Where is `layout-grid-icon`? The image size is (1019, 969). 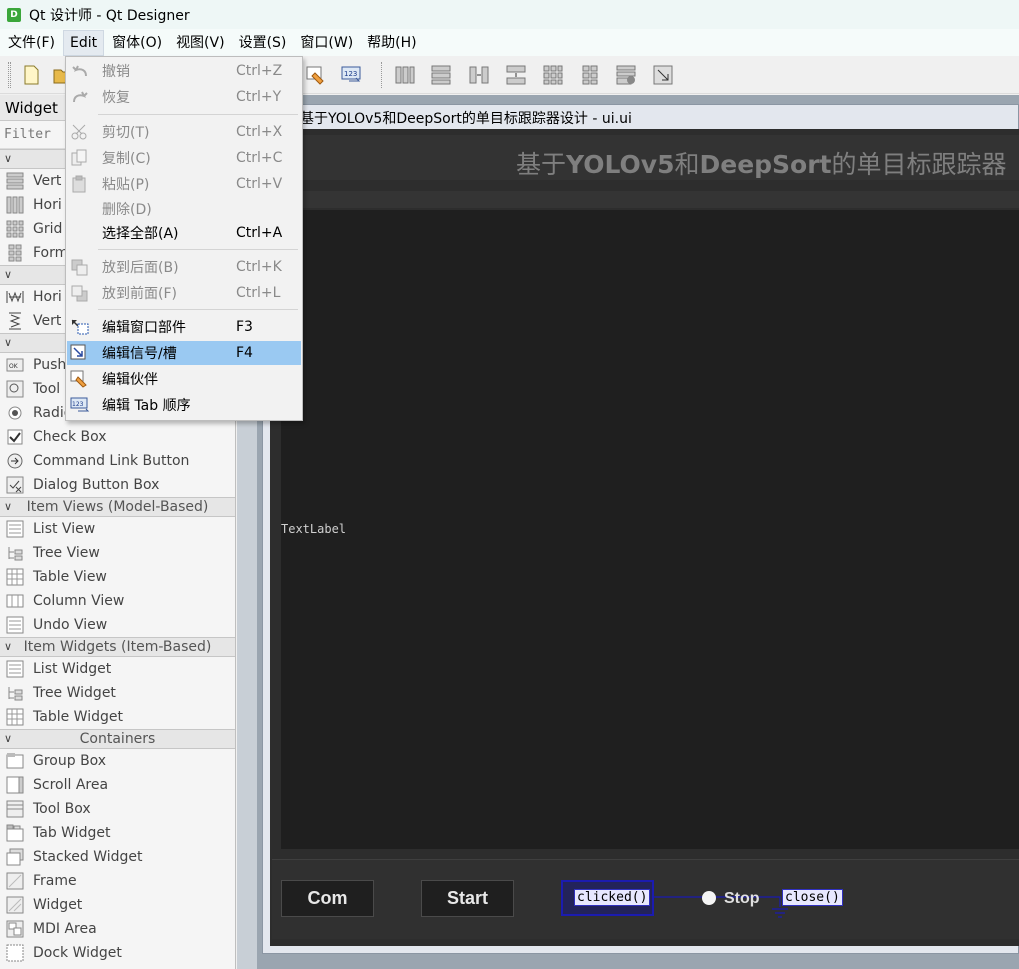
layout-grid-icon is located at coordinates (553, 75).